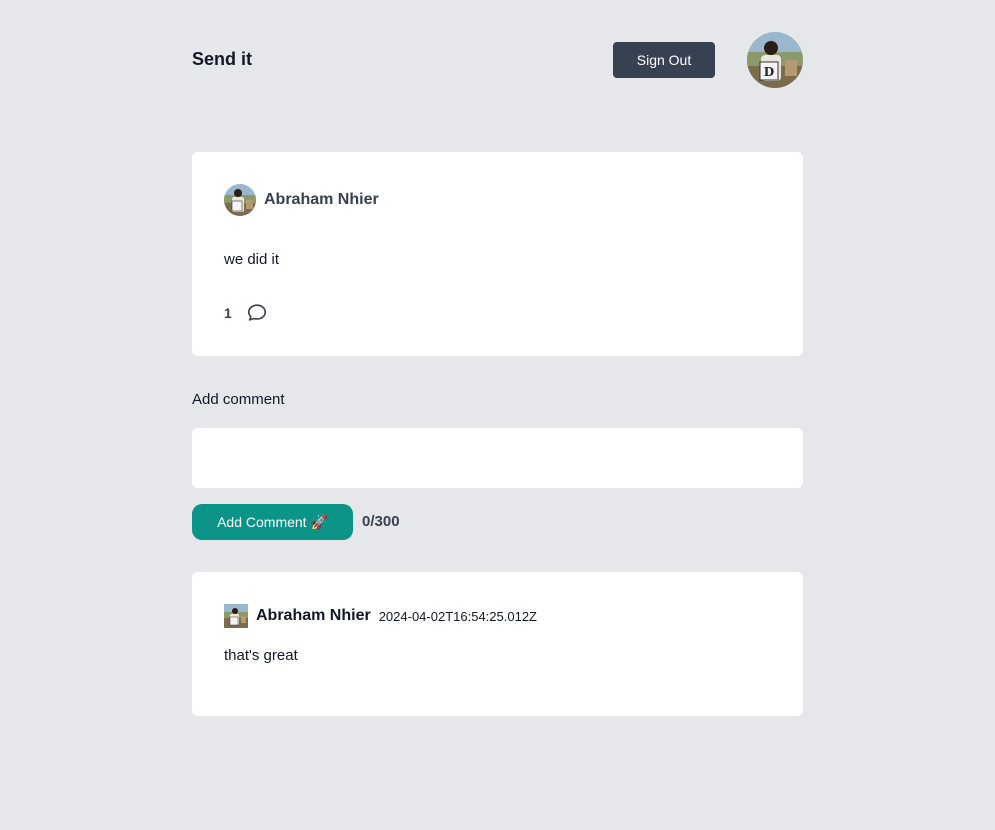  I want to click on comment-header: Abraham Nhier 2024-04-02T16:54:25.012Z, so click(380, 616).